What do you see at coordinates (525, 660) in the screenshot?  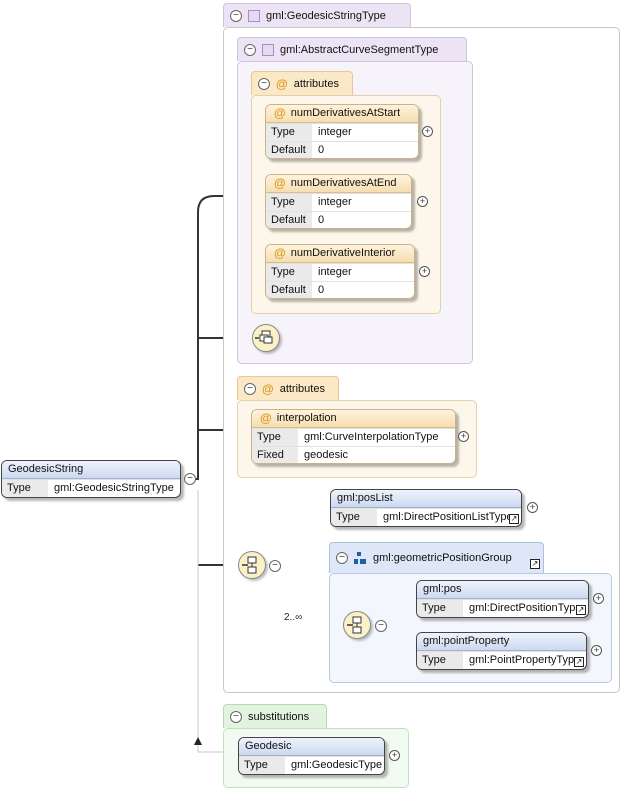 I see `type-value: gml:PointPropertyType` at bounding box center [525, 660].